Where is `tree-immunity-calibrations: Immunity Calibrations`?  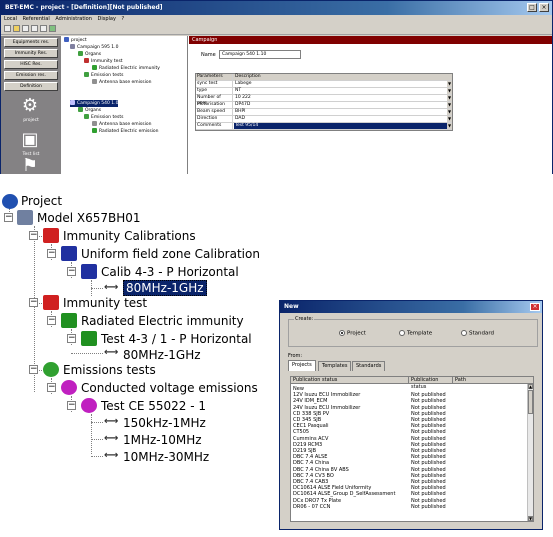
tree-immunity-calibrations: Immunity Calibrations is located at coordinates (129, 236).